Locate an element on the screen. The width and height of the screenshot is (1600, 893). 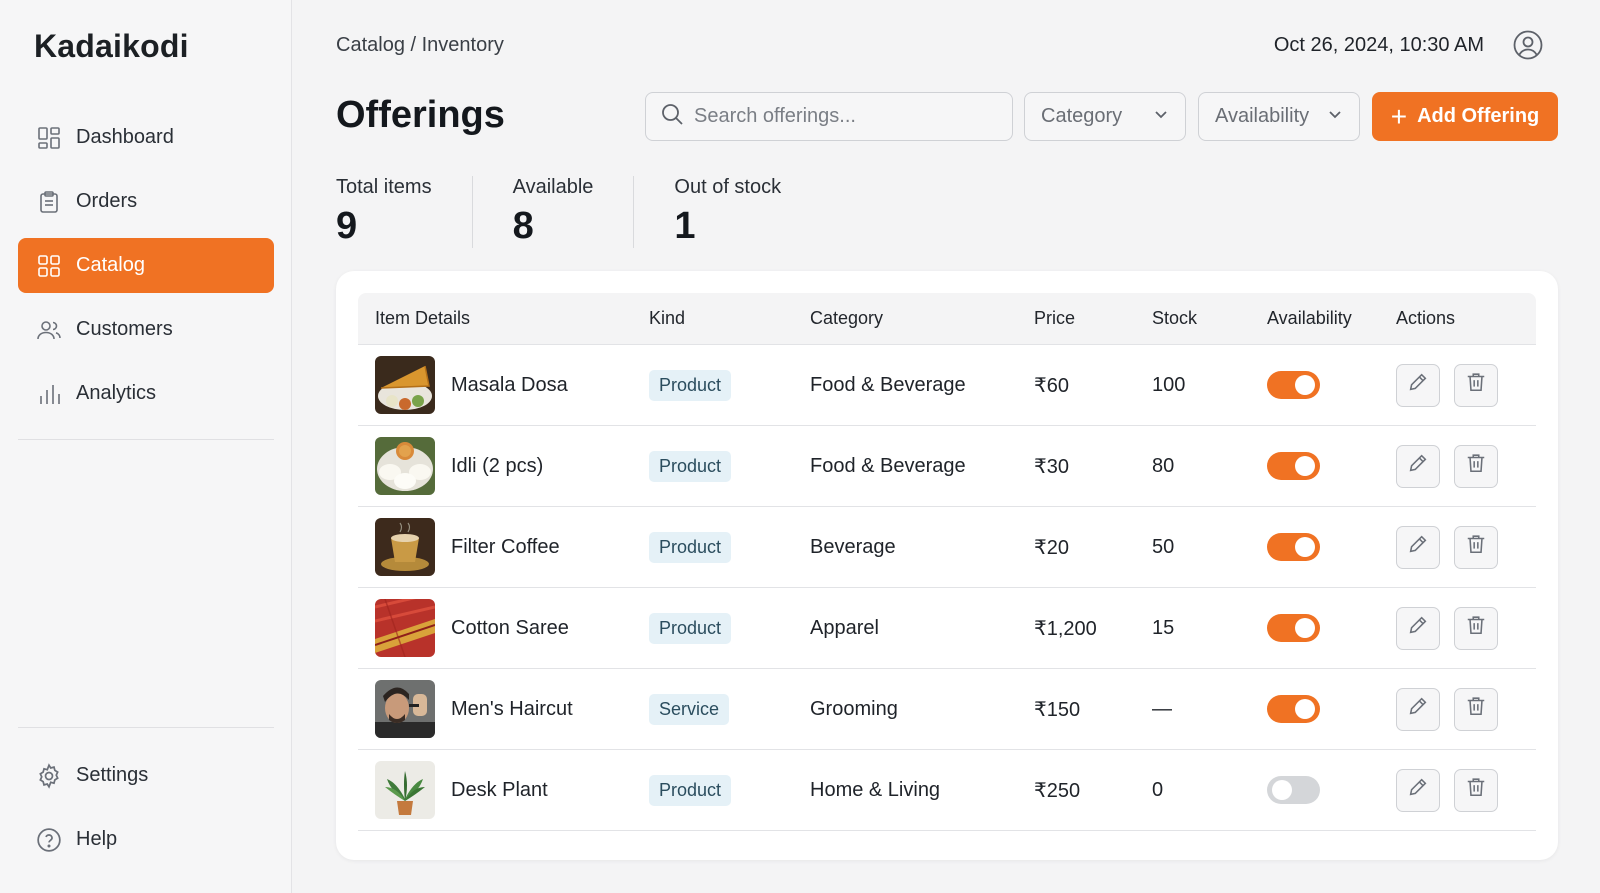
help-icon is located at coordinates (49, 840).